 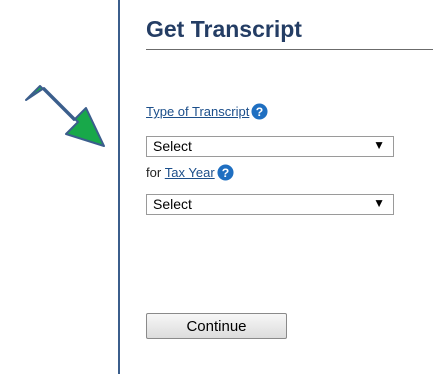 I want to click on tax-year-link: Tax Year, so click(x=190, y=172).